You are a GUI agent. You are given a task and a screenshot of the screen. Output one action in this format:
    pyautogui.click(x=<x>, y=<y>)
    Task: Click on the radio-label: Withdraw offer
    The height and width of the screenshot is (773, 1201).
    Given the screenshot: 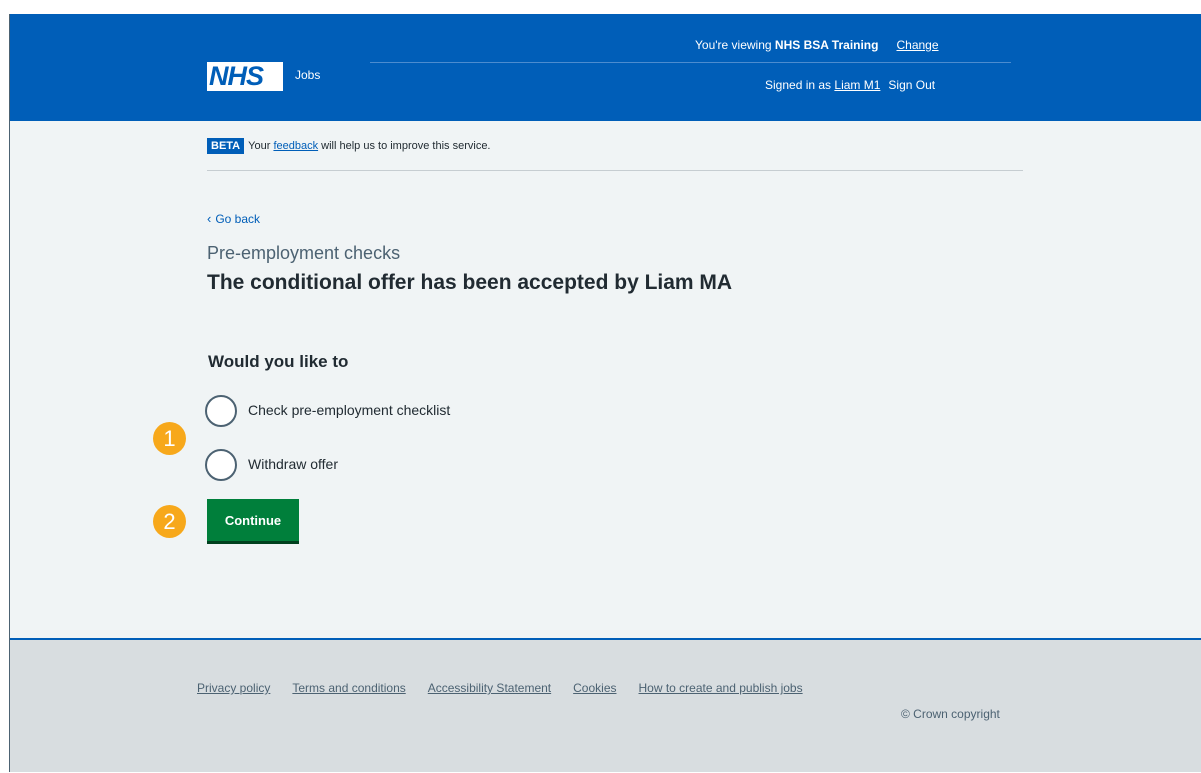 What is the action you would take?
    pyautogui.click(x=293, y=464)
    